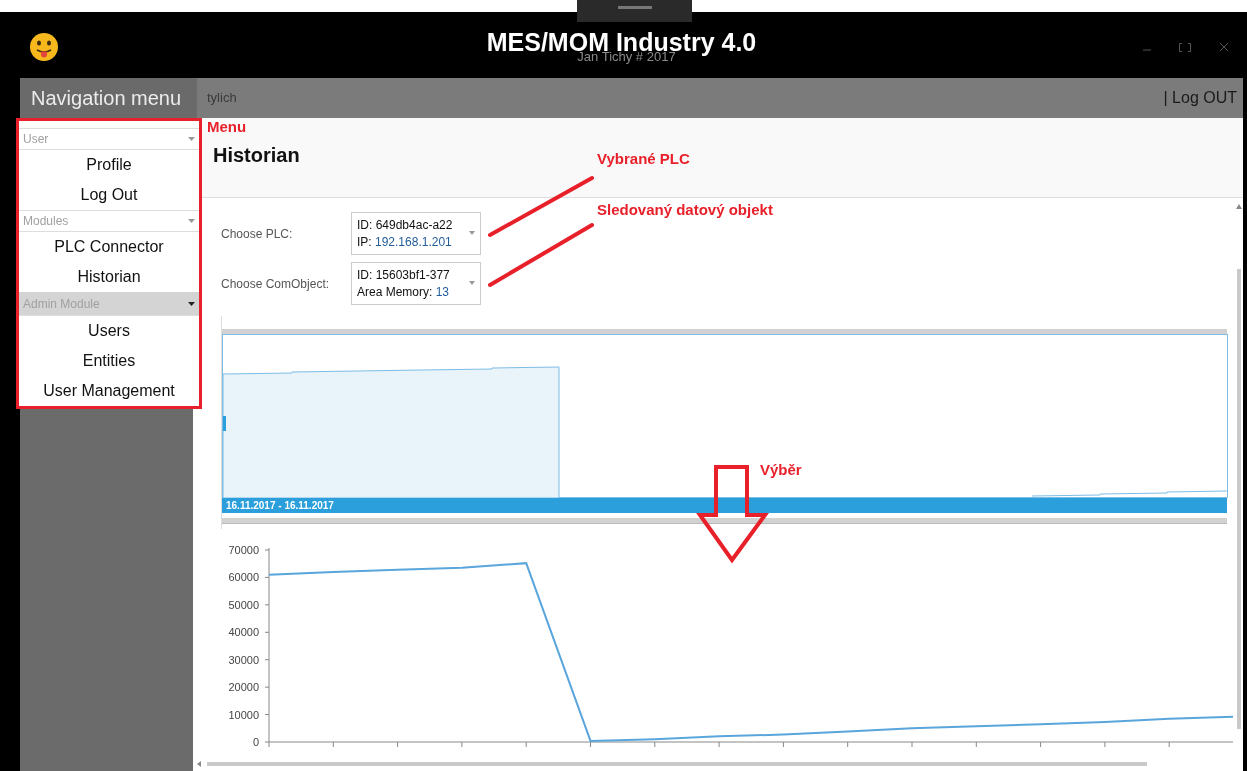  What do you see at coordinates (257, 234) in the screenshot?
I see `field-label: Choose PLC:` at bounding box center [257, 234].